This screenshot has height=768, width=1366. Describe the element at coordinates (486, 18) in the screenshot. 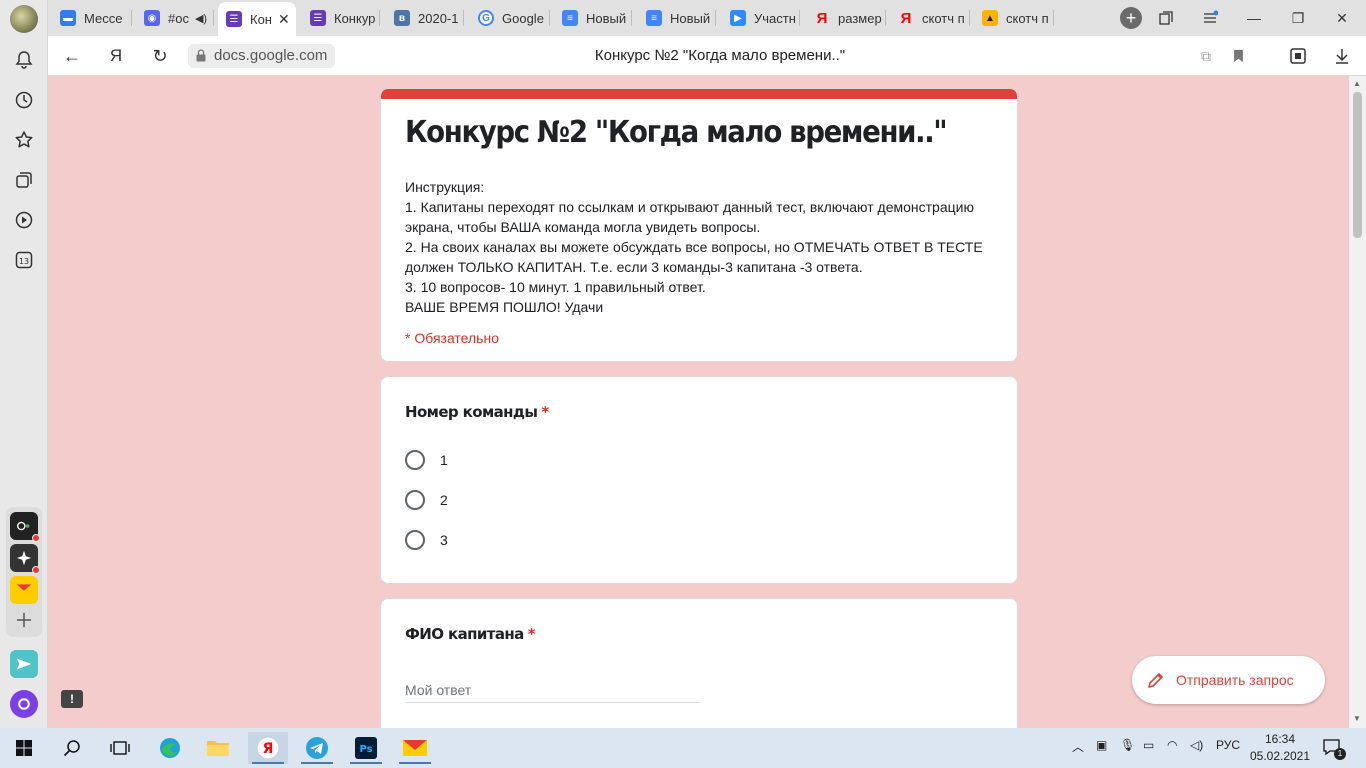

I see `google-icon: G` at that location.